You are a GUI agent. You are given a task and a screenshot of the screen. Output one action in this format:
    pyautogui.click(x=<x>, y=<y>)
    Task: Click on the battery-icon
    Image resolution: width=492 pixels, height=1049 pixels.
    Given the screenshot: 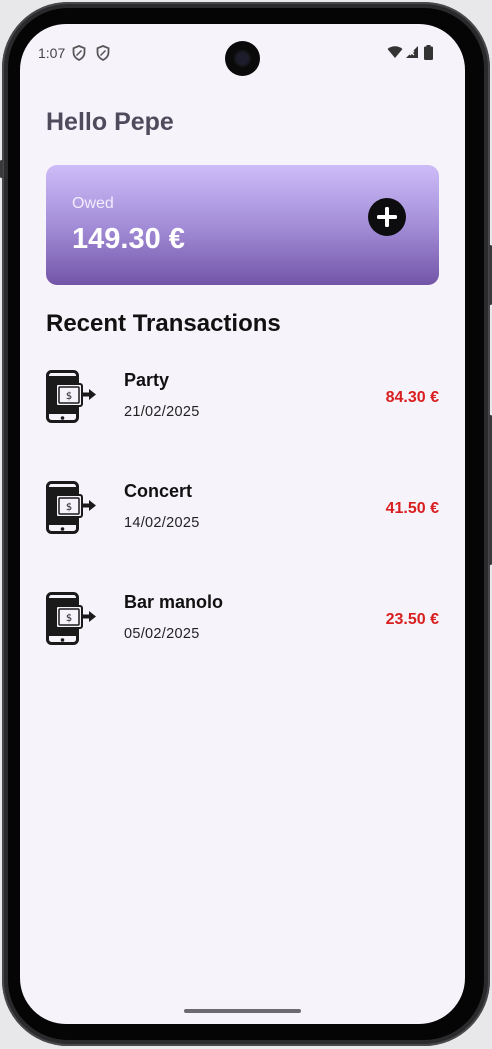 What is the action you would take?
    pyautogui.click(x=428, y=52)
    